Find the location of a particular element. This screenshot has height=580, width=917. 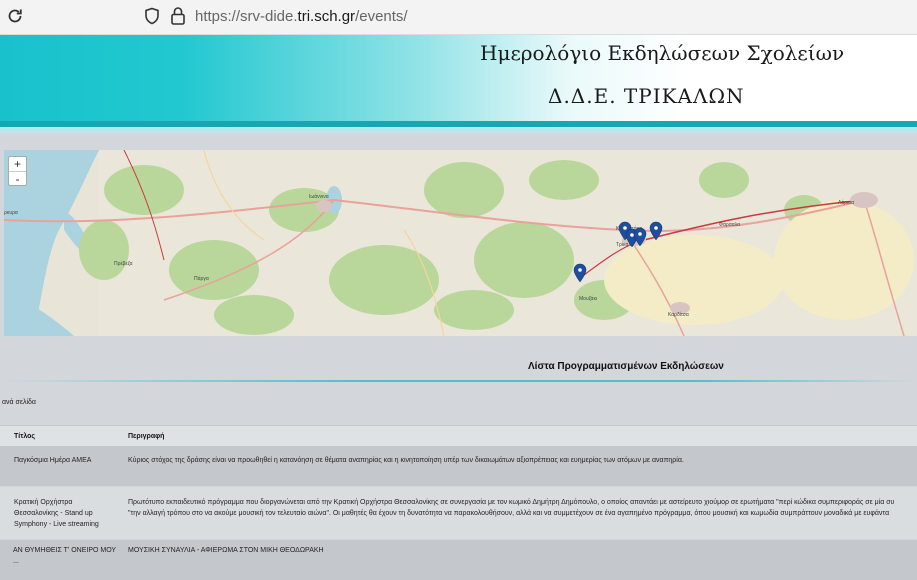

map-label-parga: Πάργα is located at coordinates (201, 278).